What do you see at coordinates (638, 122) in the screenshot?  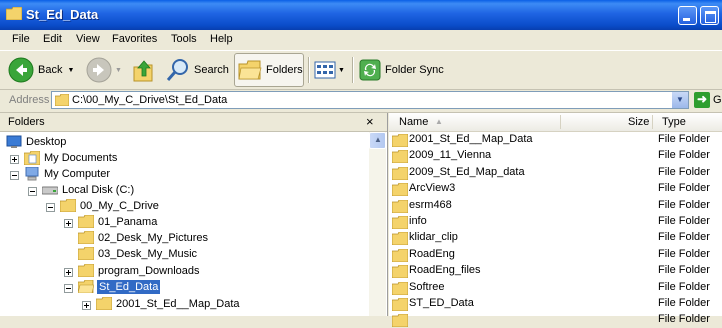 I see `column-size: Size` at bounding box center [638, 122].